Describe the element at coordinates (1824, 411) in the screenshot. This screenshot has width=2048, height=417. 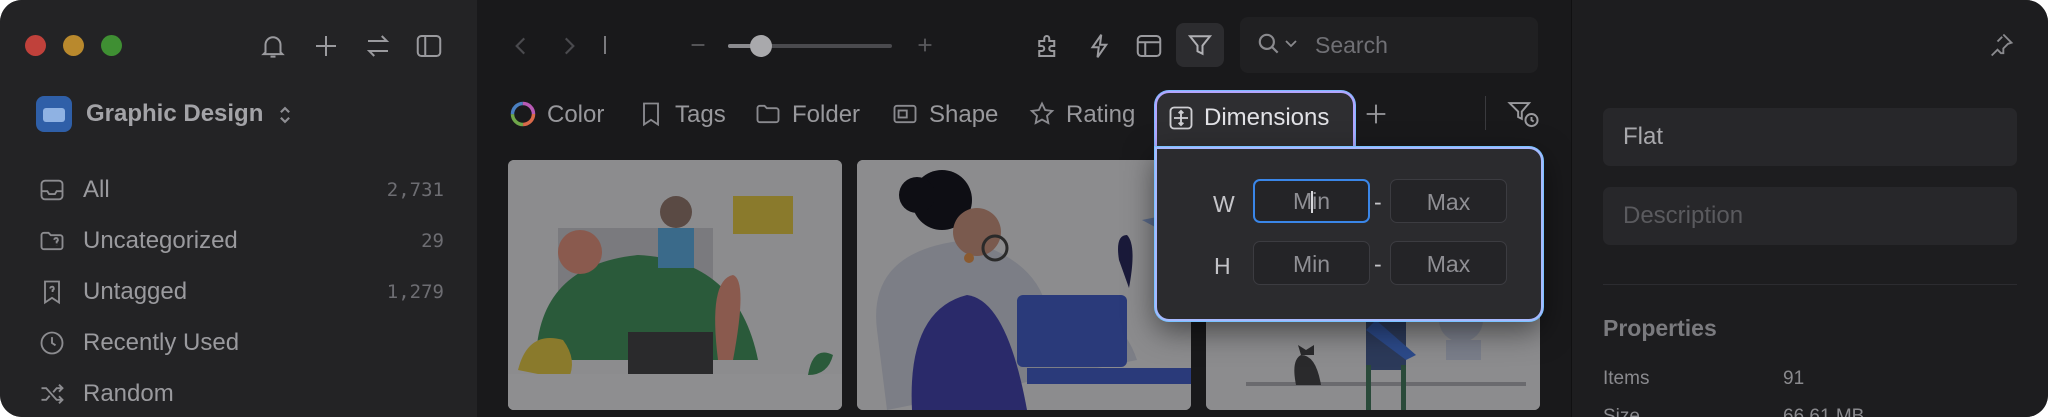
I see `size-value: 66.61 MB` at that location.